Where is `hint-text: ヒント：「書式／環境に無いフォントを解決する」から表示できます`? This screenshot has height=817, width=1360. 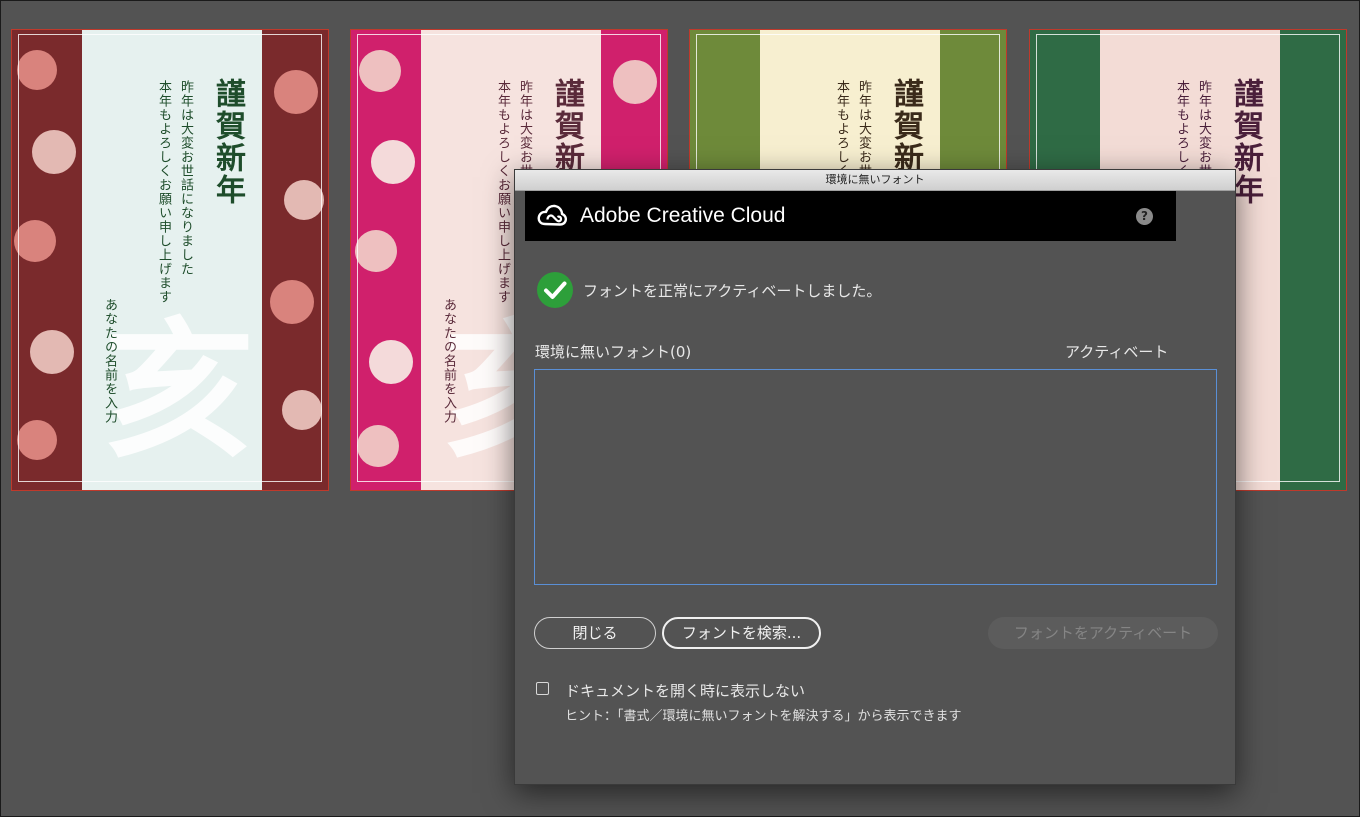
hint-text: ヒント：「書式／環境に無いフォントを解決する」から表示できます is located at coordinates (763, 716).